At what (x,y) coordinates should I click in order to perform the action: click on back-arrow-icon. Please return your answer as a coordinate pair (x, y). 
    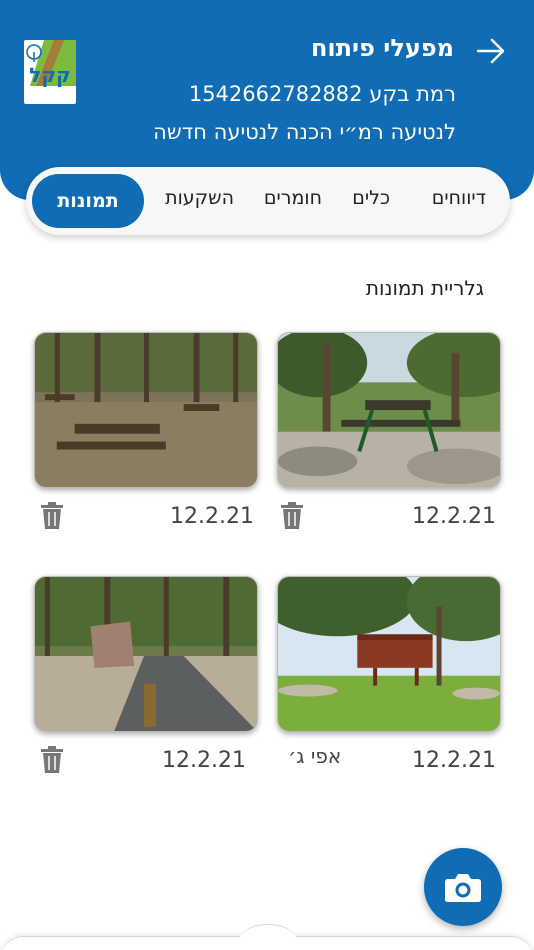
    Looking at the image, I should click on (491, 51).